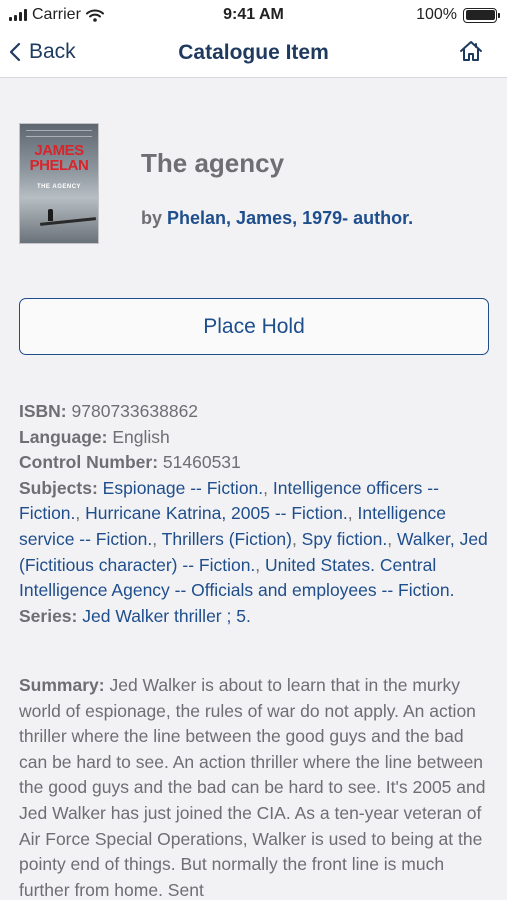  I want to click on subject-link: Hurricane Katrina, 2005 -- Fiction., so click(216, 513).